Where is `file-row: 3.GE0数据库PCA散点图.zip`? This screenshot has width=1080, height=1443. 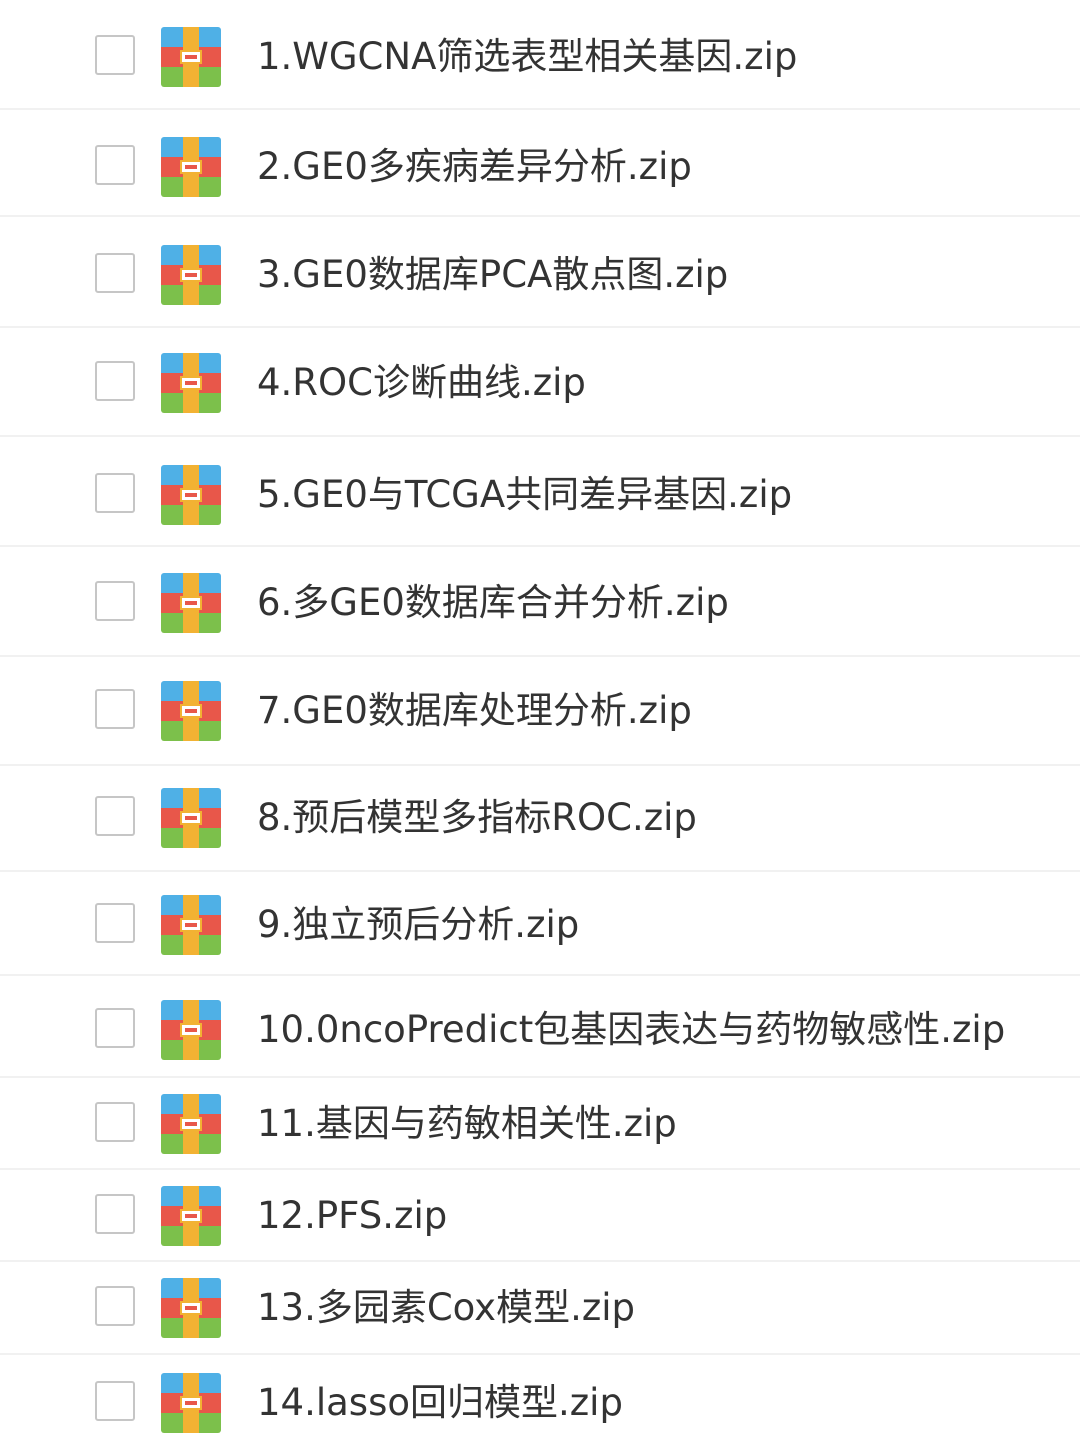 file-row: 3.GE0数据库PCA散点图.zip is located at coordinates (540, 272).